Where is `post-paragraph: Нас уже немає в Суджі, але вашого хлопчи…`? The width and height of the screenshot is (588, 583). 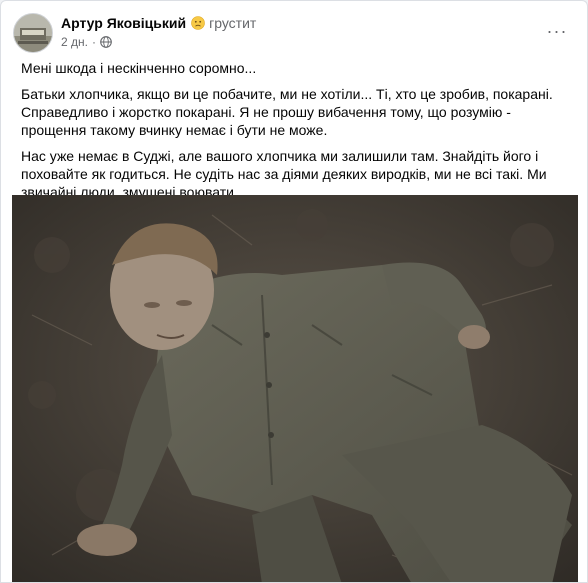
post-paragraph: Нас уже немає в Суджі, але вашого хлопчи… is located at coordinates (284, 174).